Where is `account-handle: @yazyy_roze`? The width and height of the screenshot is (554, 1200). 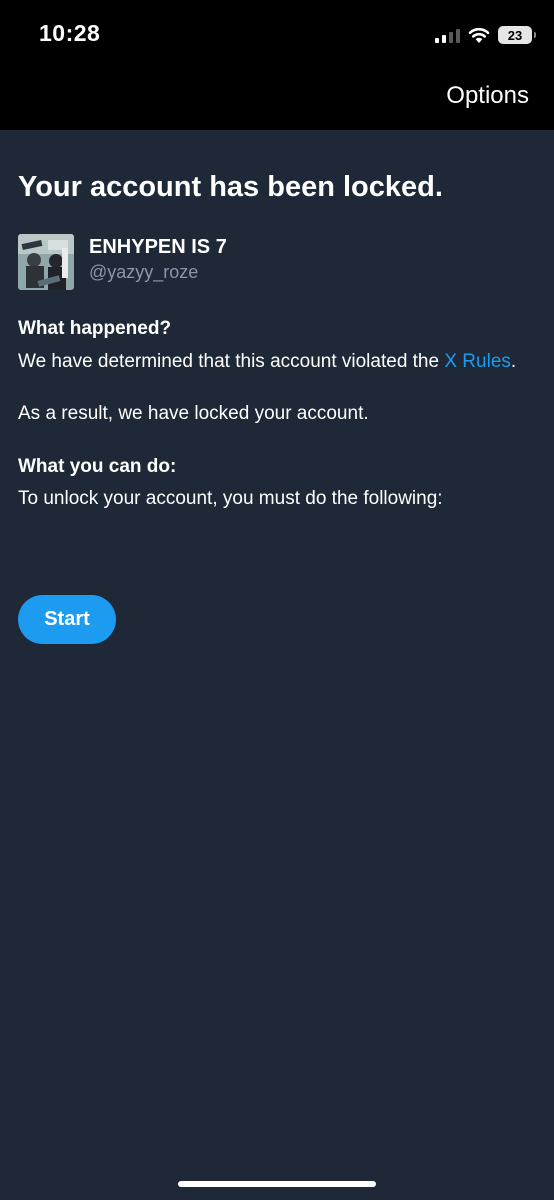 account-handle: @yazyy_roze is located at coordinates (144, 272).